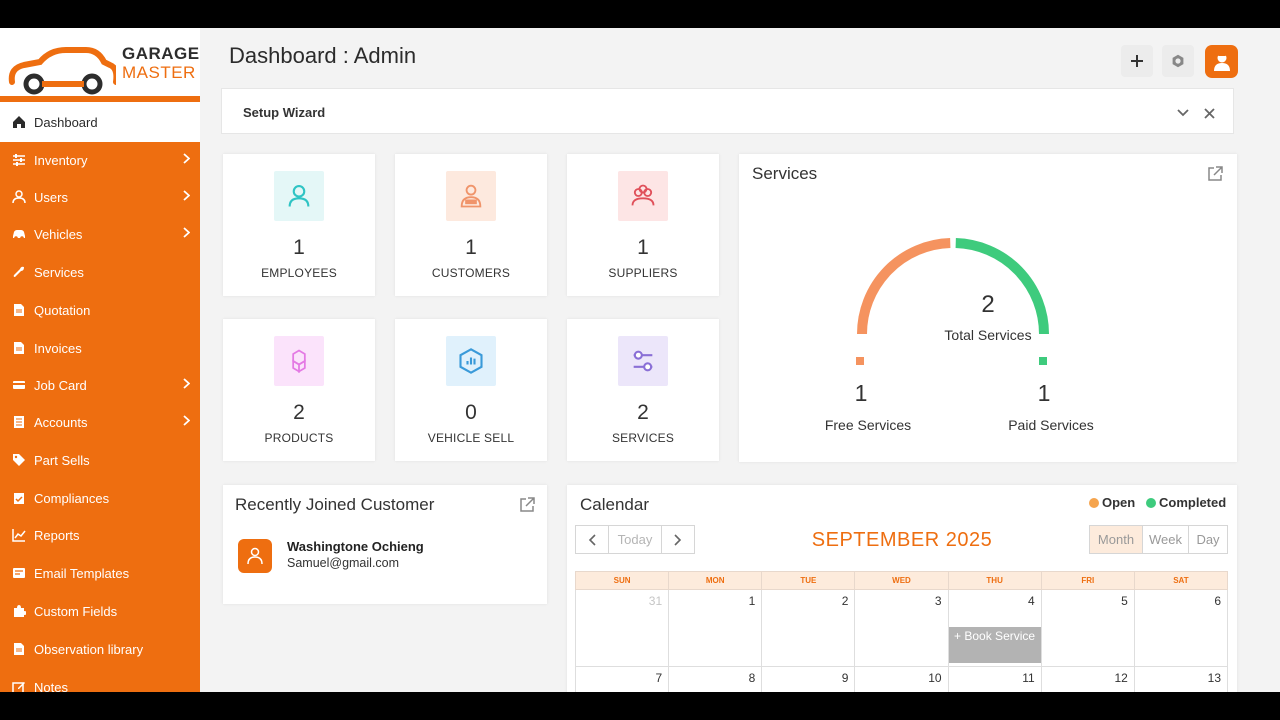 The image size is (1280, 720). I want to click on sidebar-item-label: Quotation, so click(62, 310).